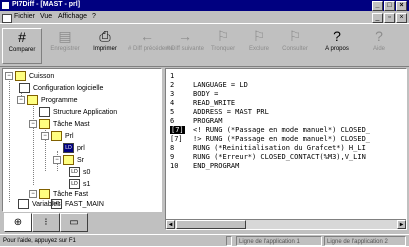  Describe the element at coordinates (377, 18) in the screenshot. I see `doc-minimize-button: _` at that location.